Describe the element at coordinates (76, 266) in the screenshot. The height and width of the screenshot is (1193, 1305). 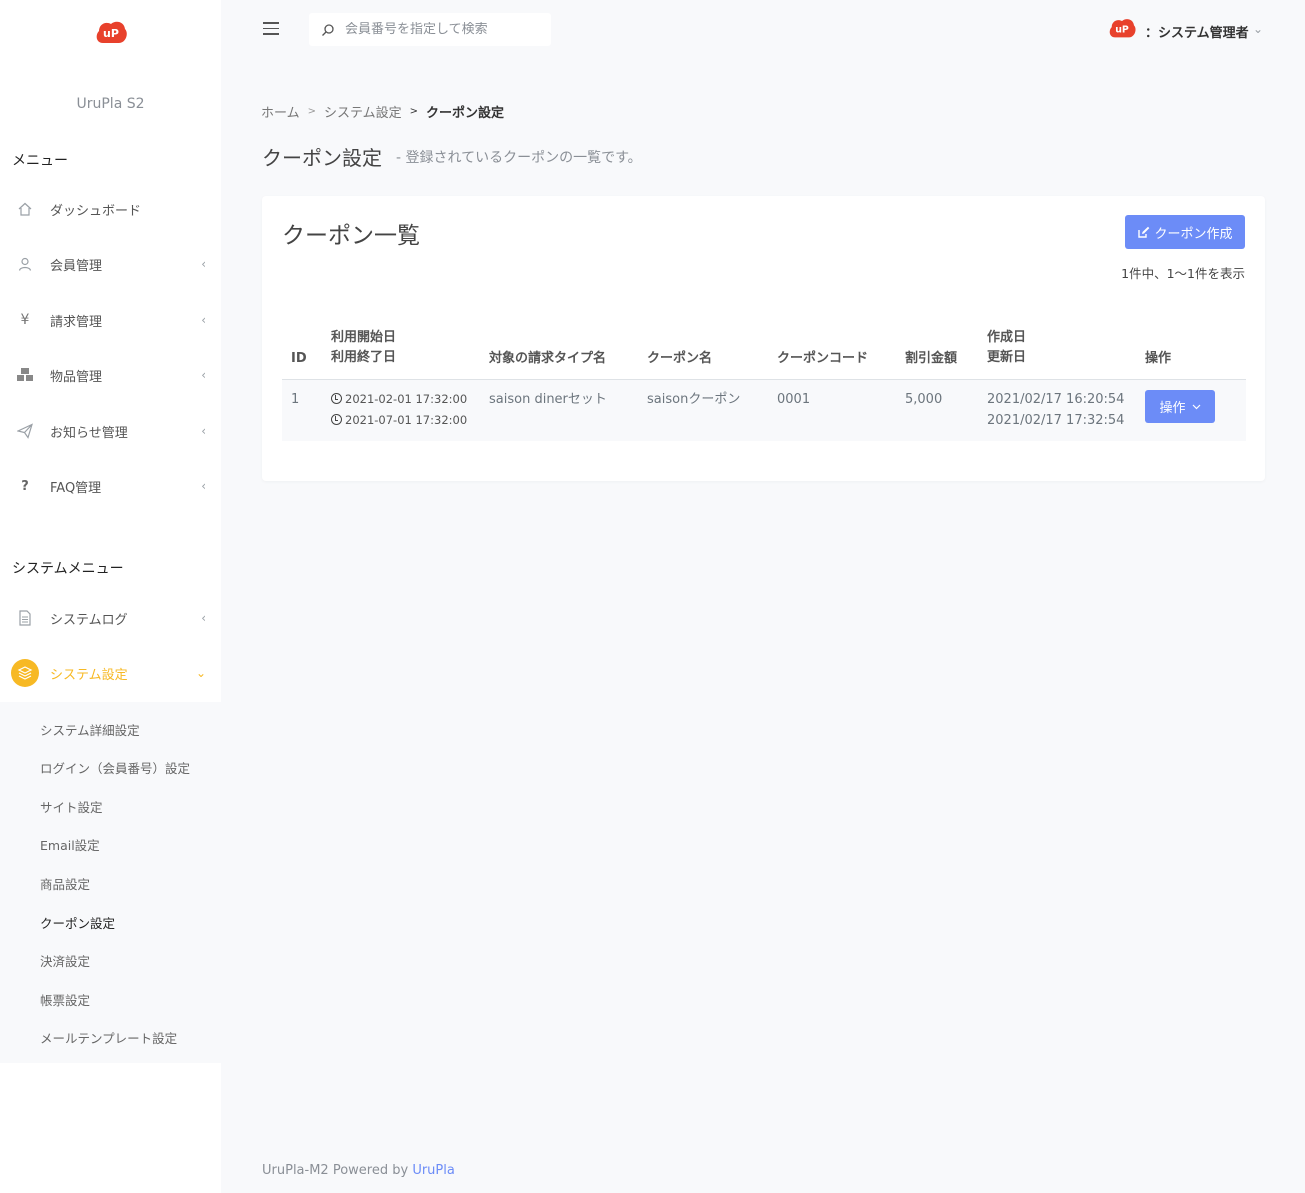
I see `sidebar-item-label: 会員管理` at that location.